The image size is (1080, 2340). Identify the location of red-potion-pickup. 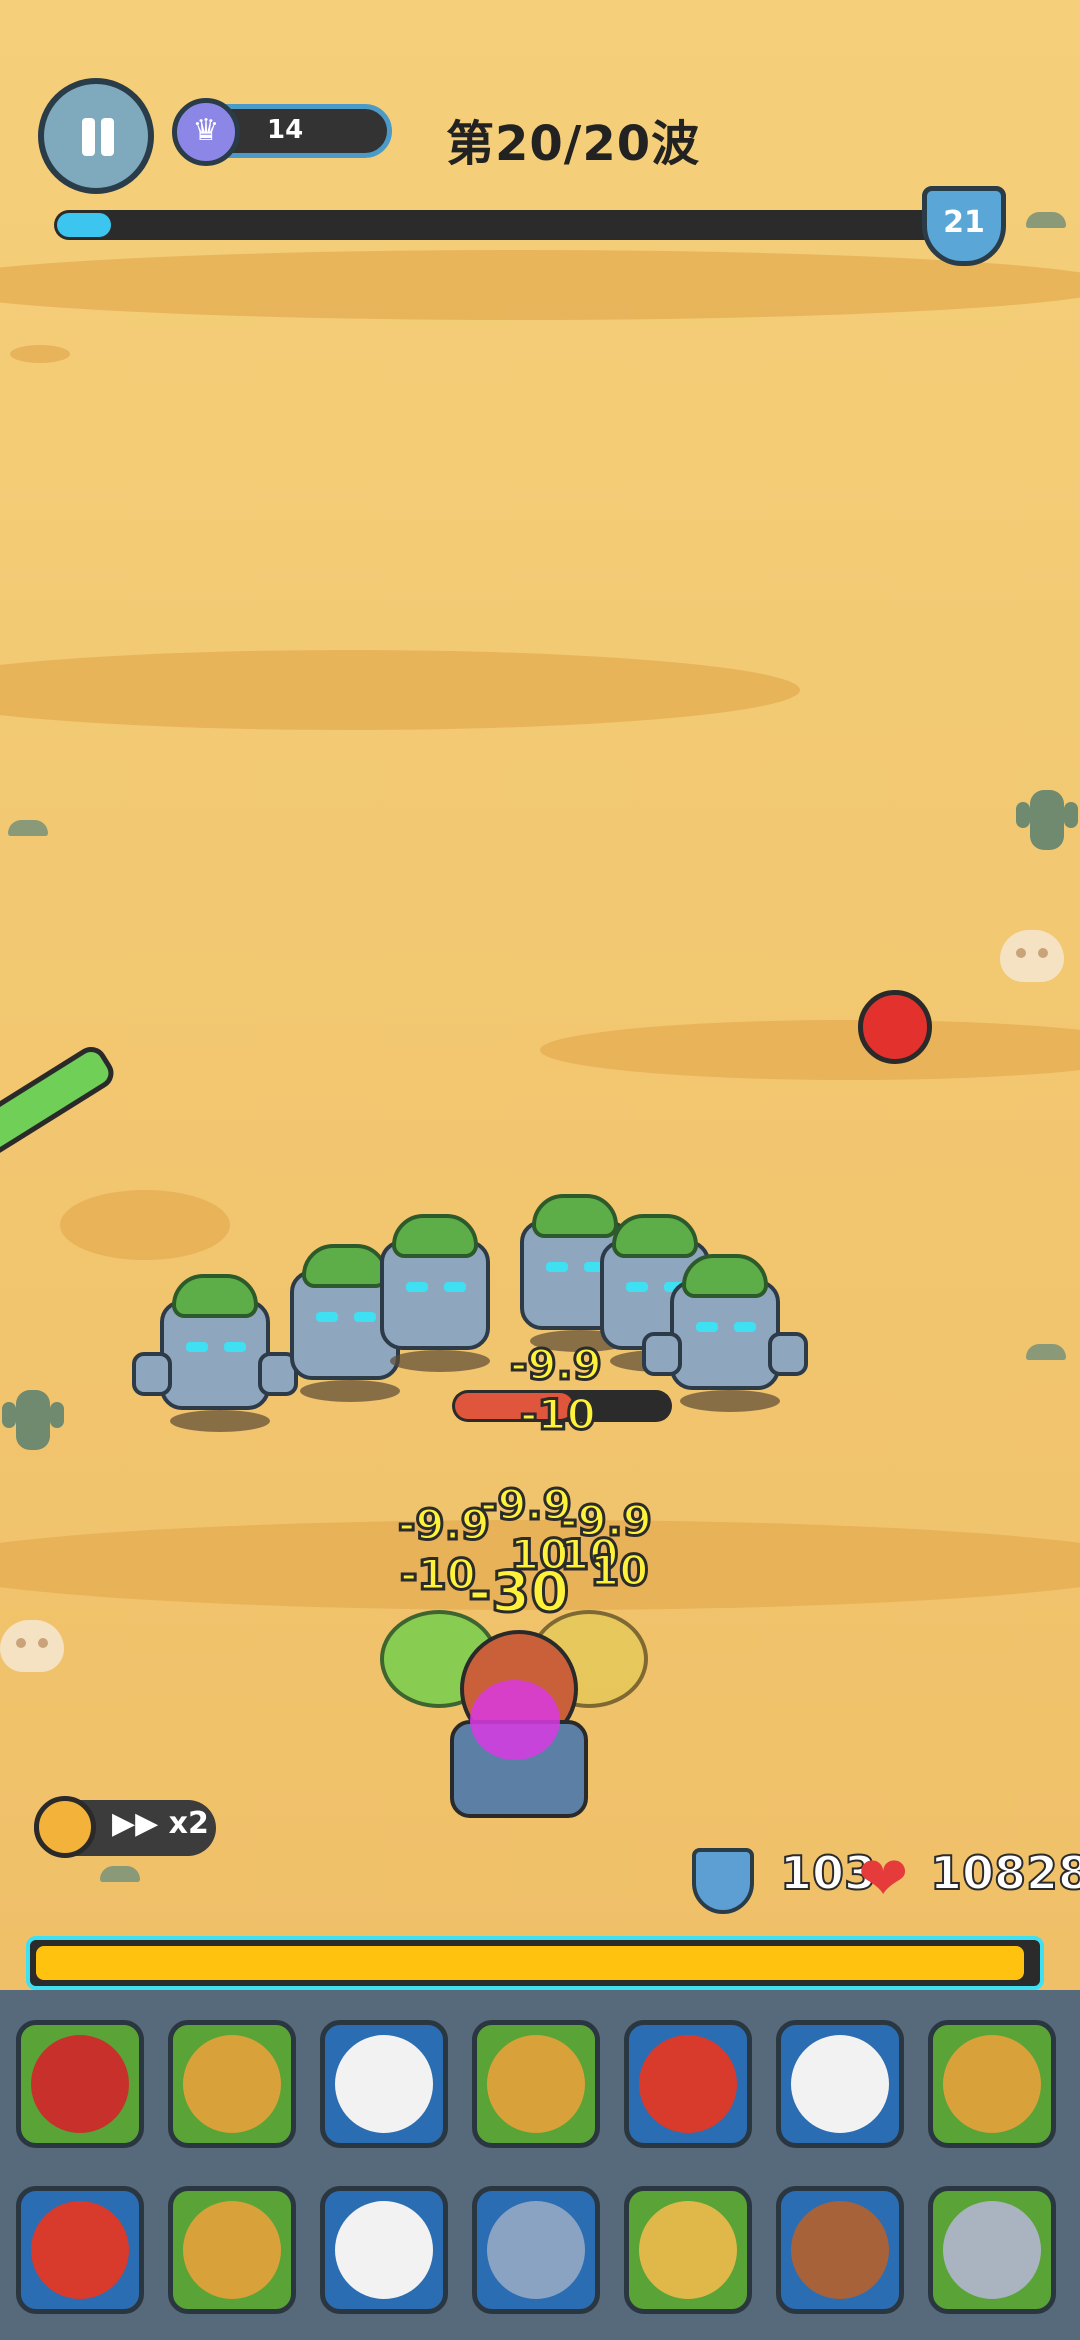
(895, 1027).